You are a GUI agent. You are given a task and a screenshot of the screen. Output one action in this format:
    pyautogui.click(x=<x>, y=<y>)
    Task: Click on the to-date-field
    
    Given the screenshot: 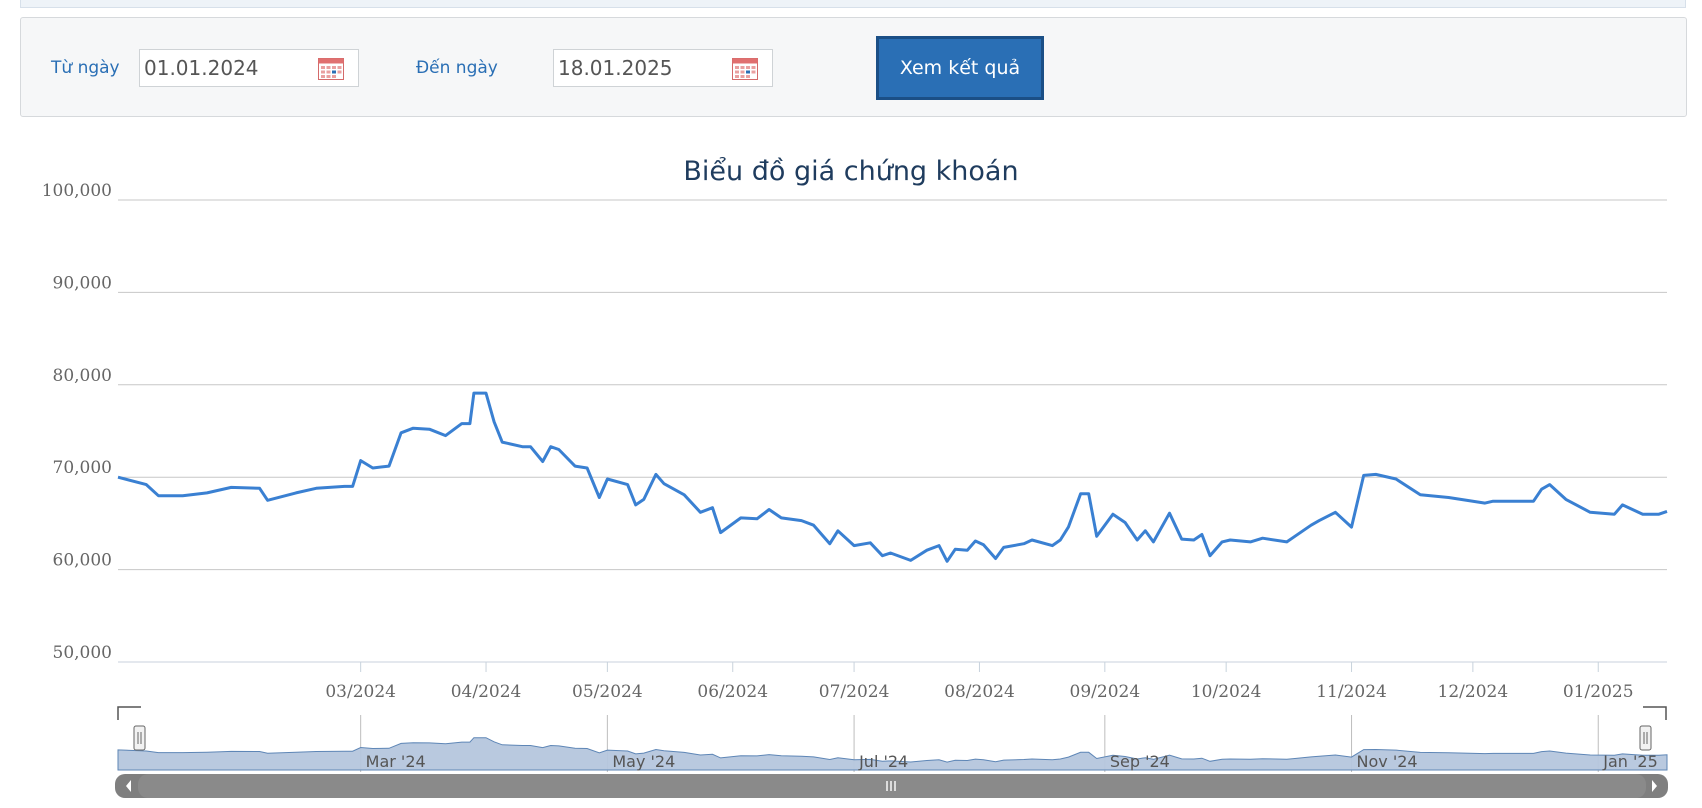 What is the action you would take?
    pyautogui.click(x=663, y=68)
    